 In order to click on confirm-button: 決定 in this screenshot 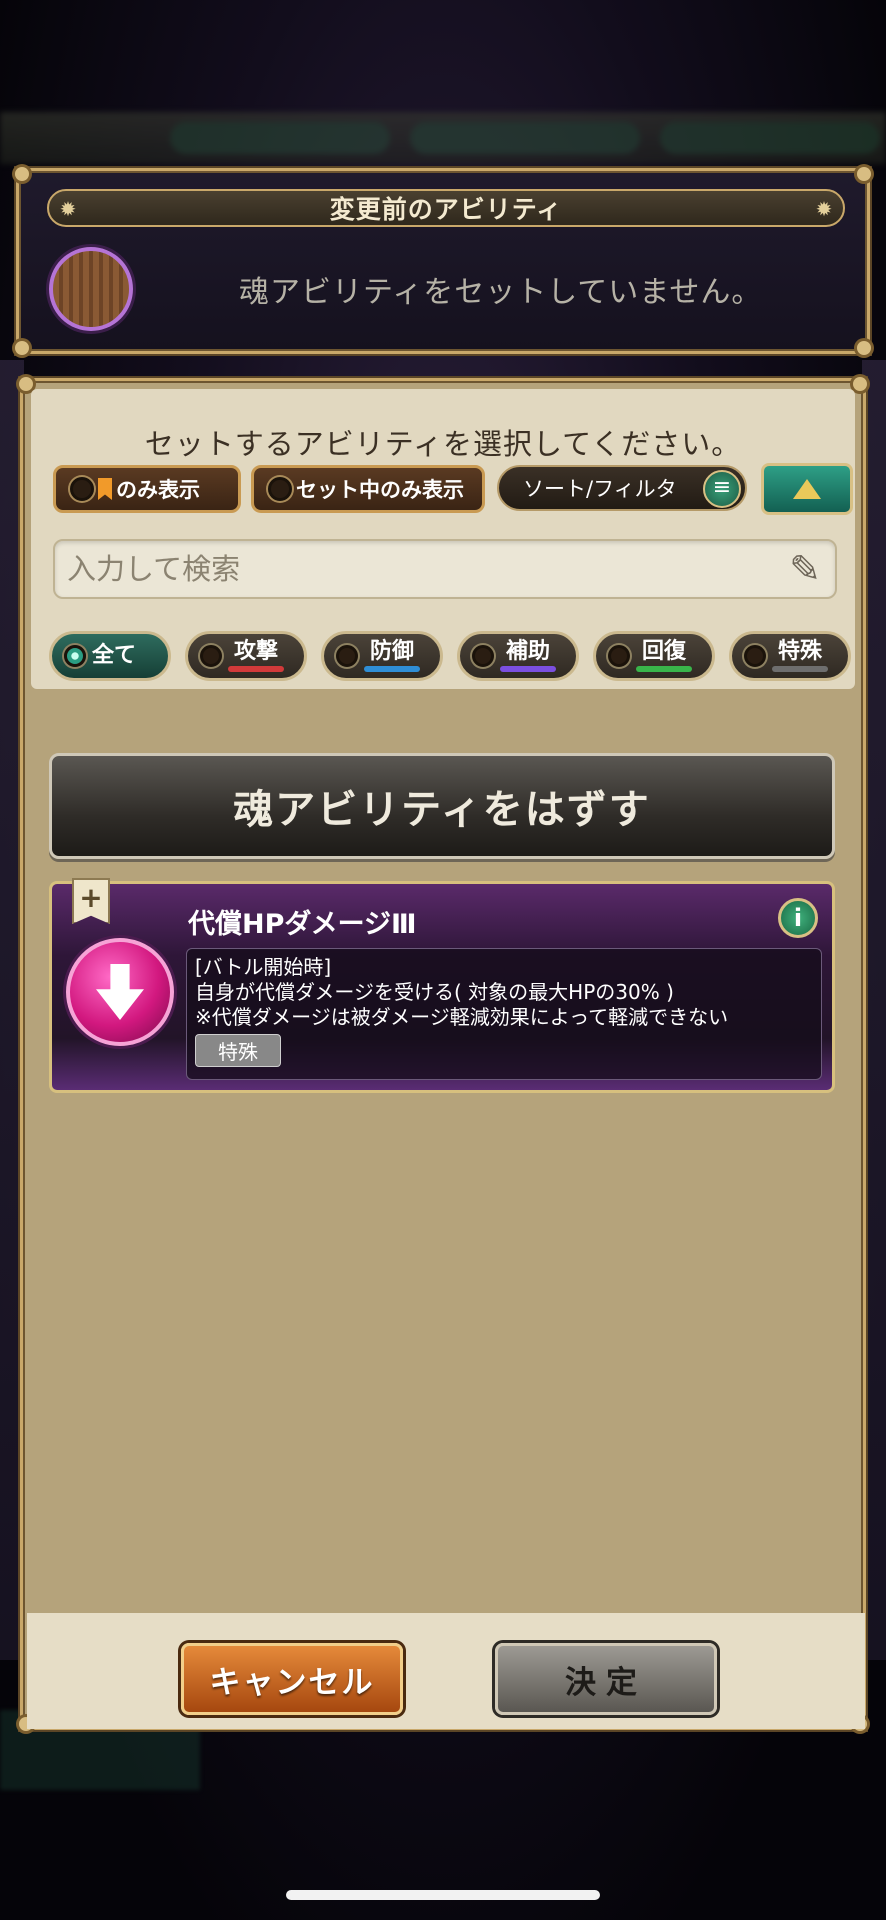, I will do `click(606, 1679)`.